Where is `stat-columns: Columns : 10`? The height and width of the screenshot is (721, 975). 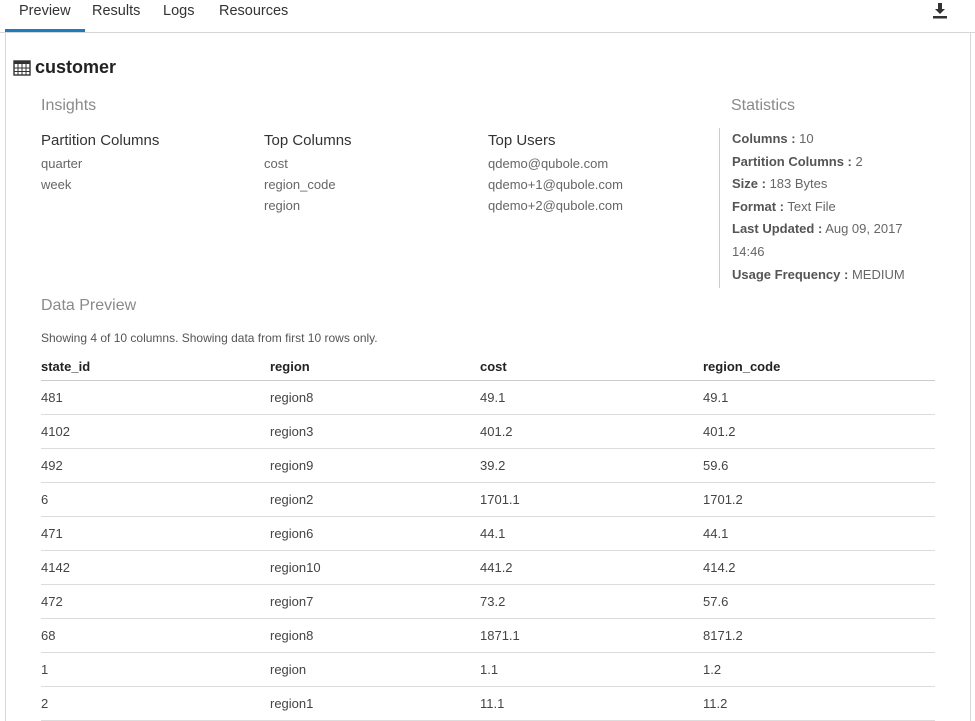 stat-columns: Columns : 10 is located at coordinates (773, 138).